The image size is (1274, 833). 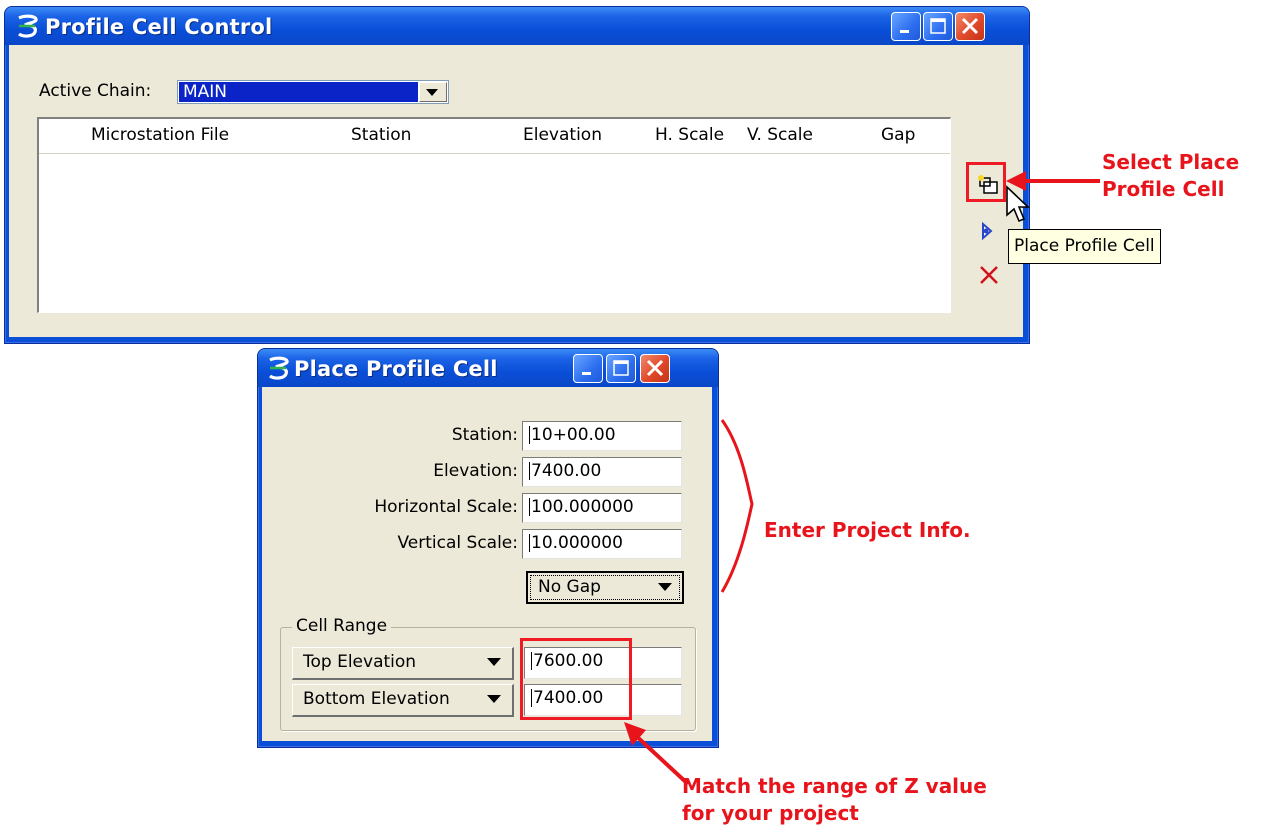 I want to click on active-chain-value: MAIN, so click(x=298, y=92).